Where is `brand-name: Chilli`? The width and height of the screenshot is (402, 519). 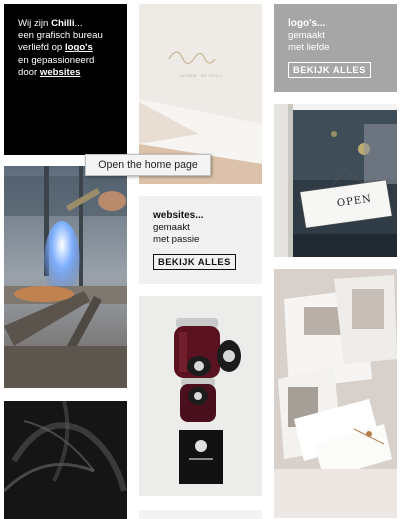 brand-name: Chilli is located at coordinates (63, 23).